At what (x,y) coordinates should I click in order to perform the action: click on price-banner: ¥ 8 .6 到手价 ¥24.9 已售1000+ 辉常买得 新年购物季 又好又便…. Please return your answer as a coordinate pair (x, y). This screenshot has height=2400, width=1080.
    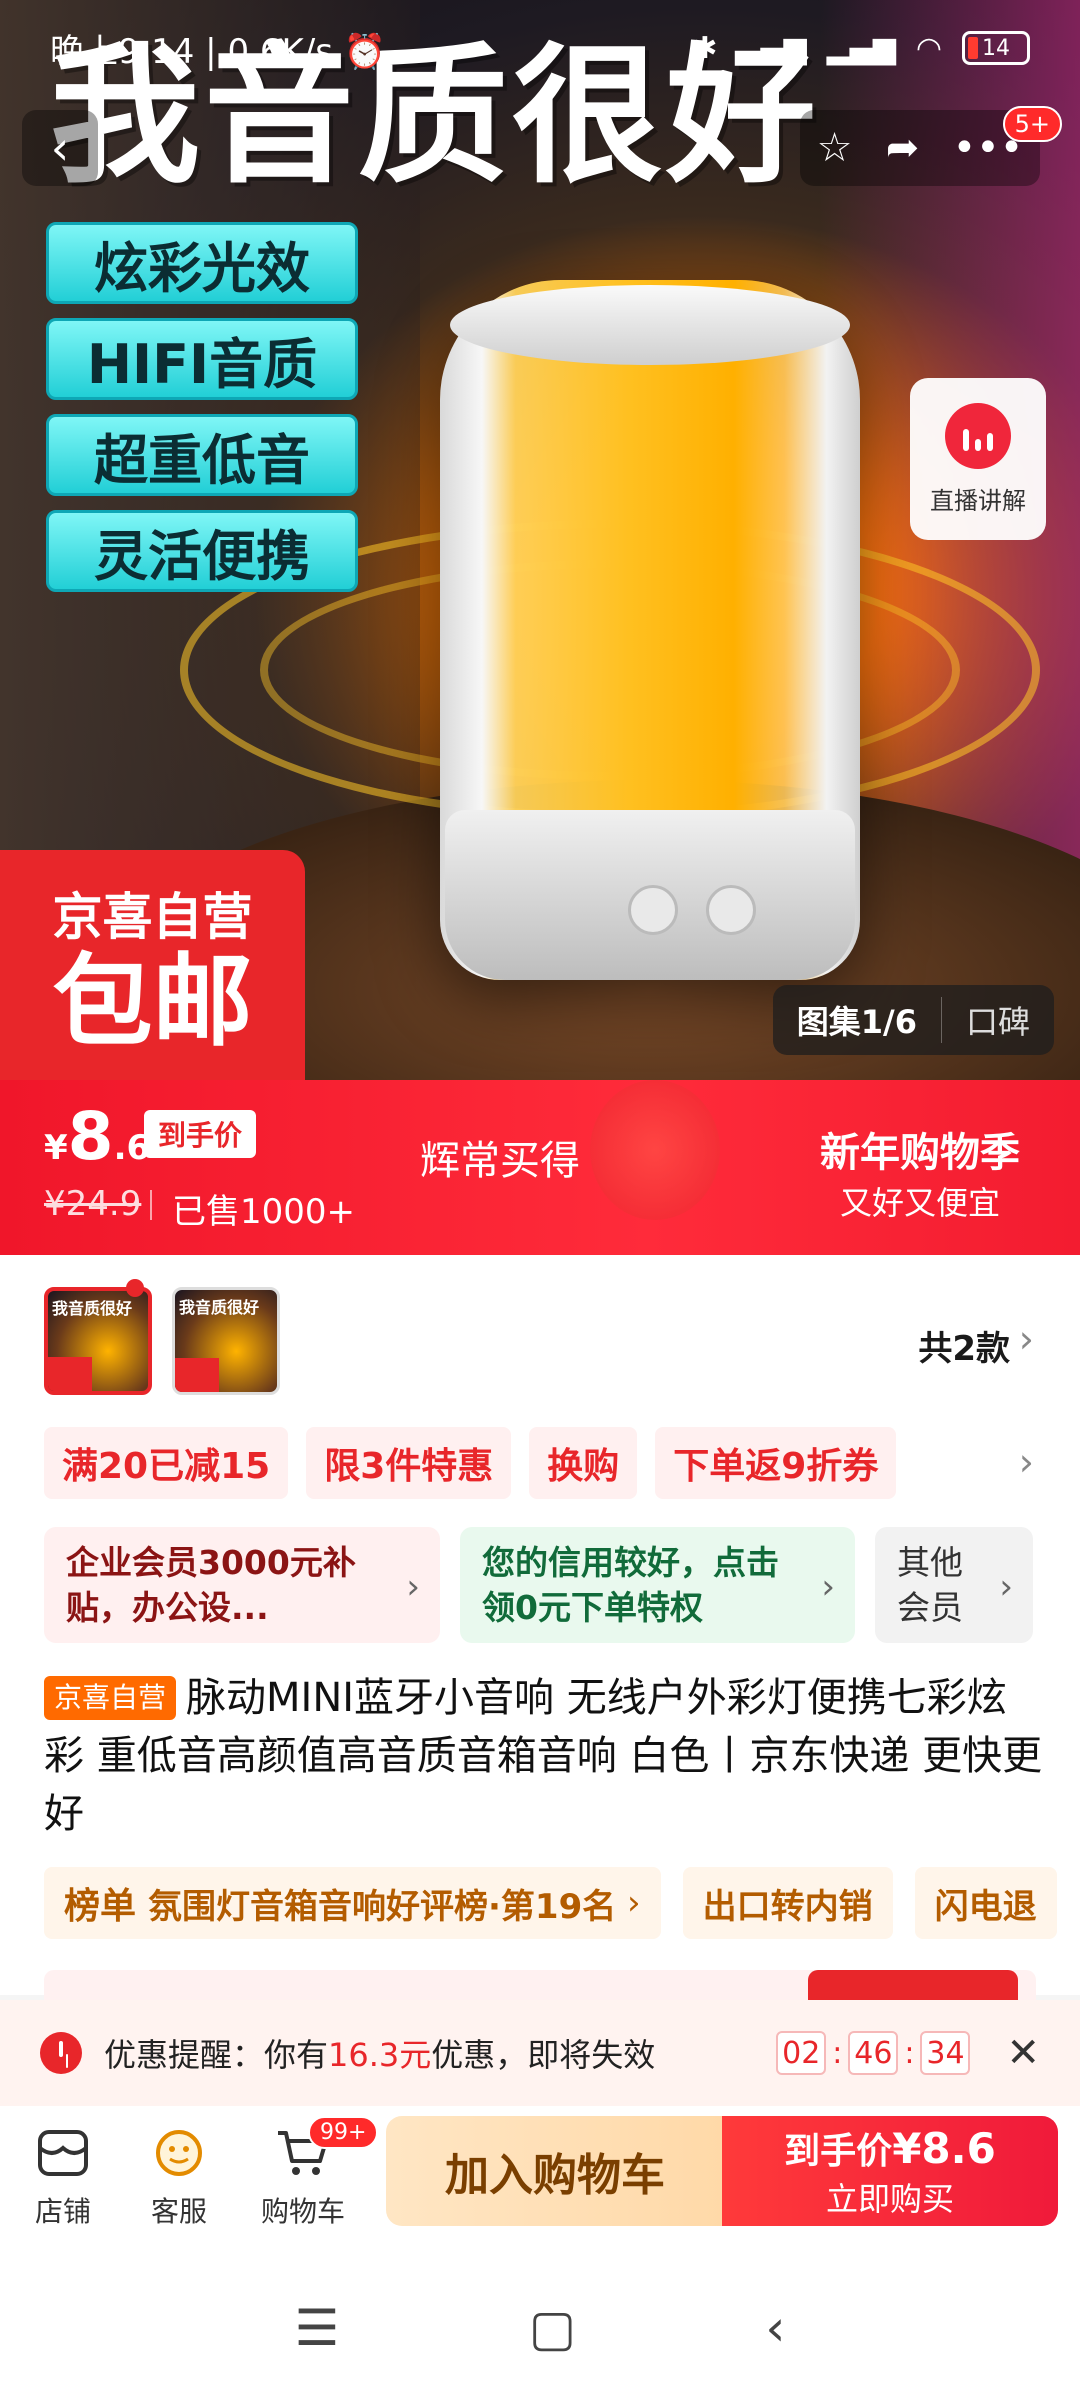
    Looking at the image, I should click on (540, 1167).